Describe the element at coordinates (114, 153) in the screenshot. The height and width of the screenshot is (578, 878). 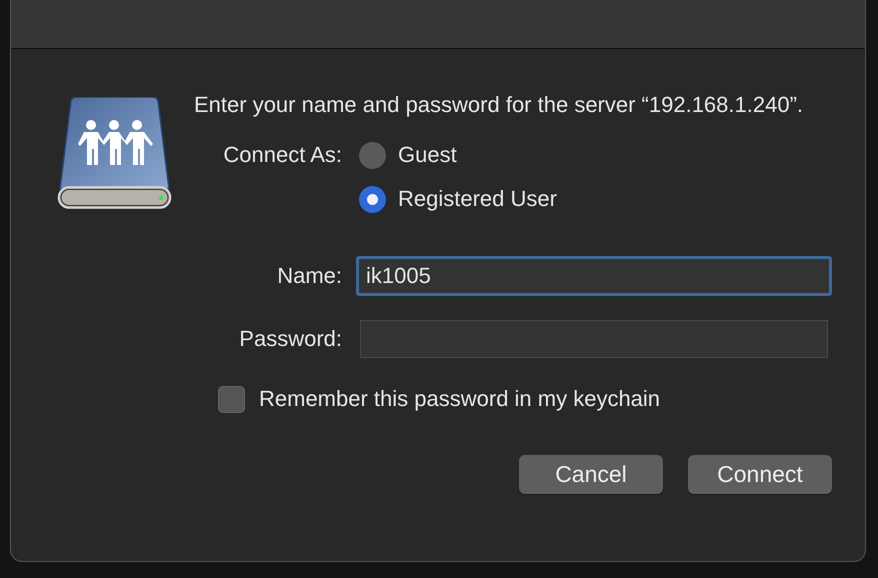
I see `shared-drive-icon` at that location.